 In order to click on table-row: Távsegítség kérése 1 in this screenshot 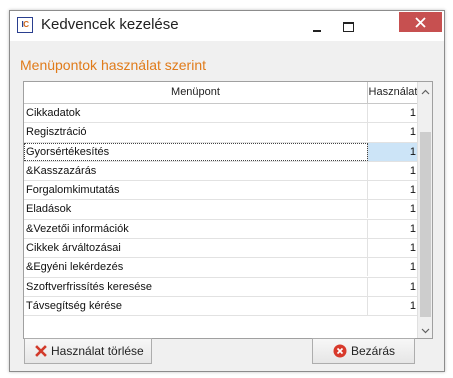, I will do `click(221, 306)`.